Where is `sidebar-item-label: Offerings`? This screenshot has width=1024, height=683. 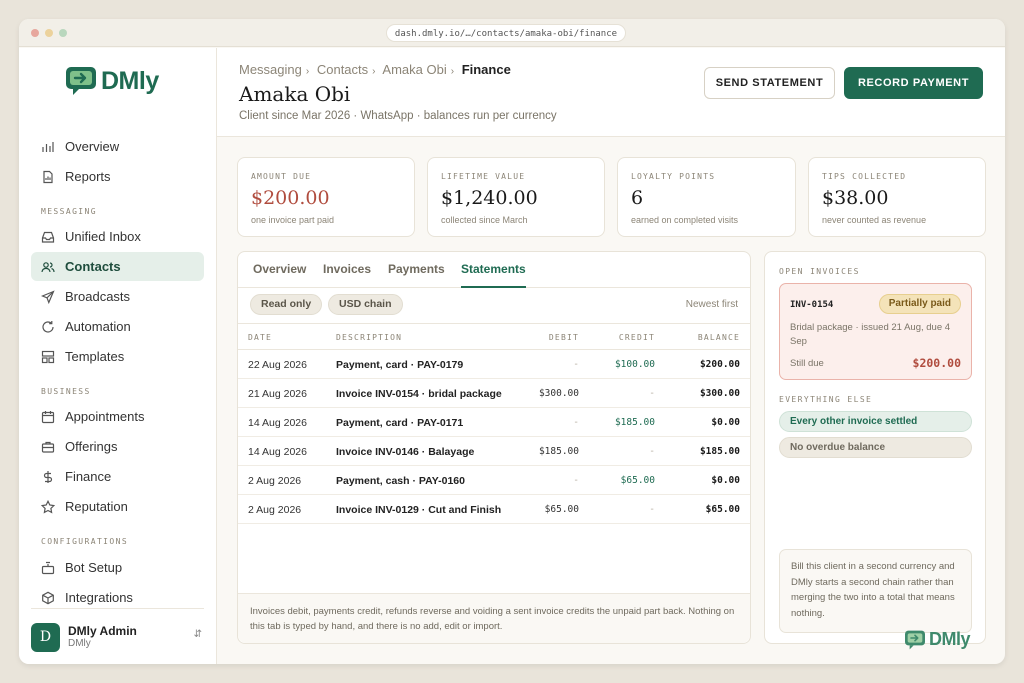 sidebar-item-label: Offerings is located at coordinates (91, 446).